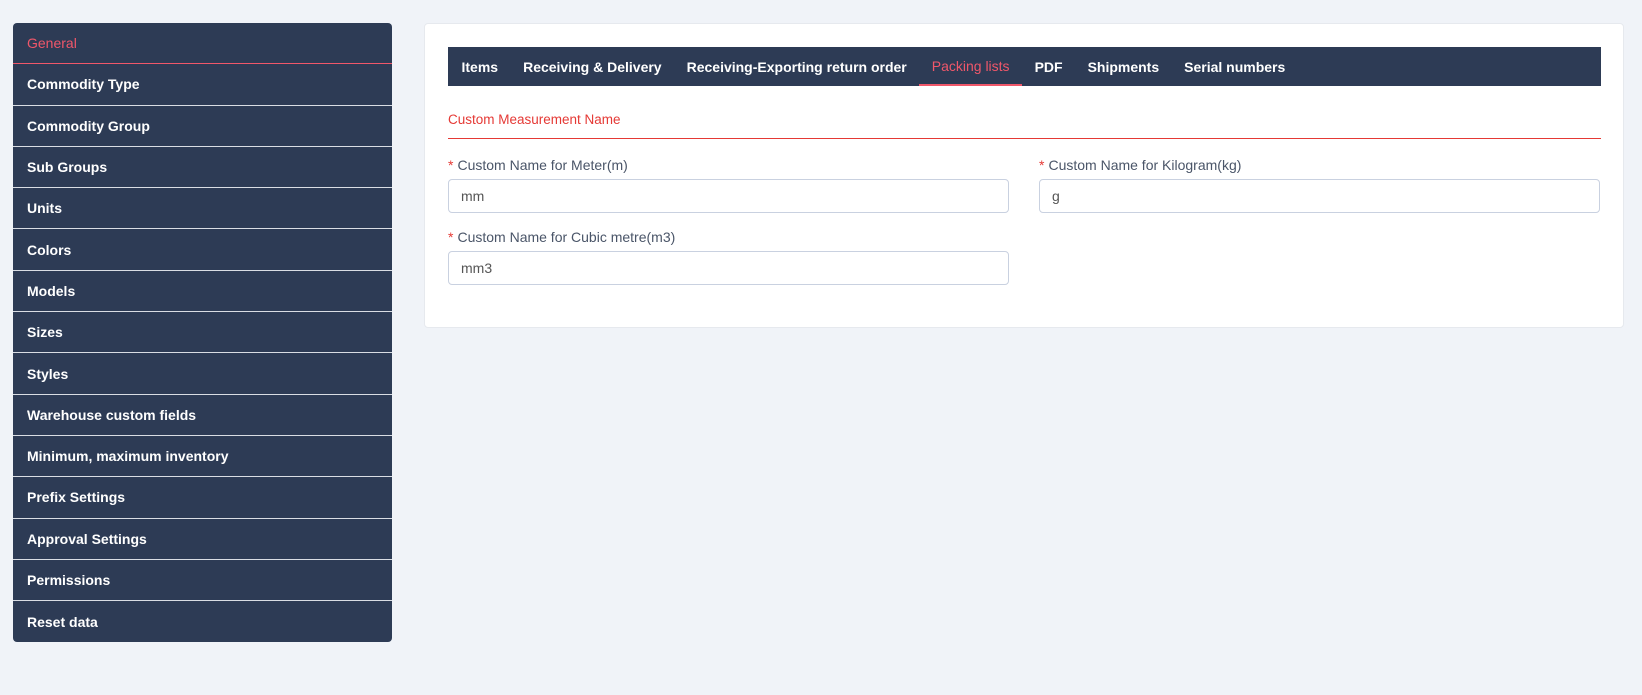 Image resolution: width=1642 pixels, height=695 pixels. I want to click on tab-receiving-exporting-return-order: Receiving-Exporting return order, so click(796, 66).